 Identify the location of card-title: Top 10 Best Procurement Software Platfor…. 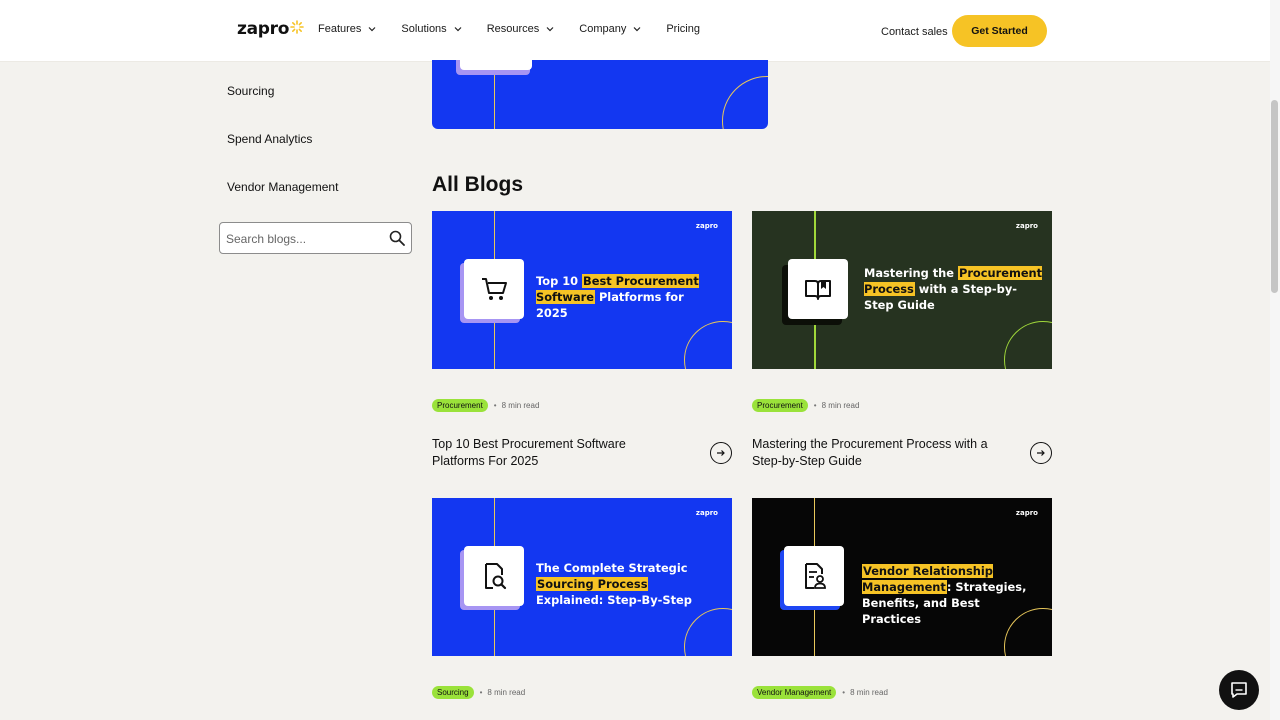
(552, 453).